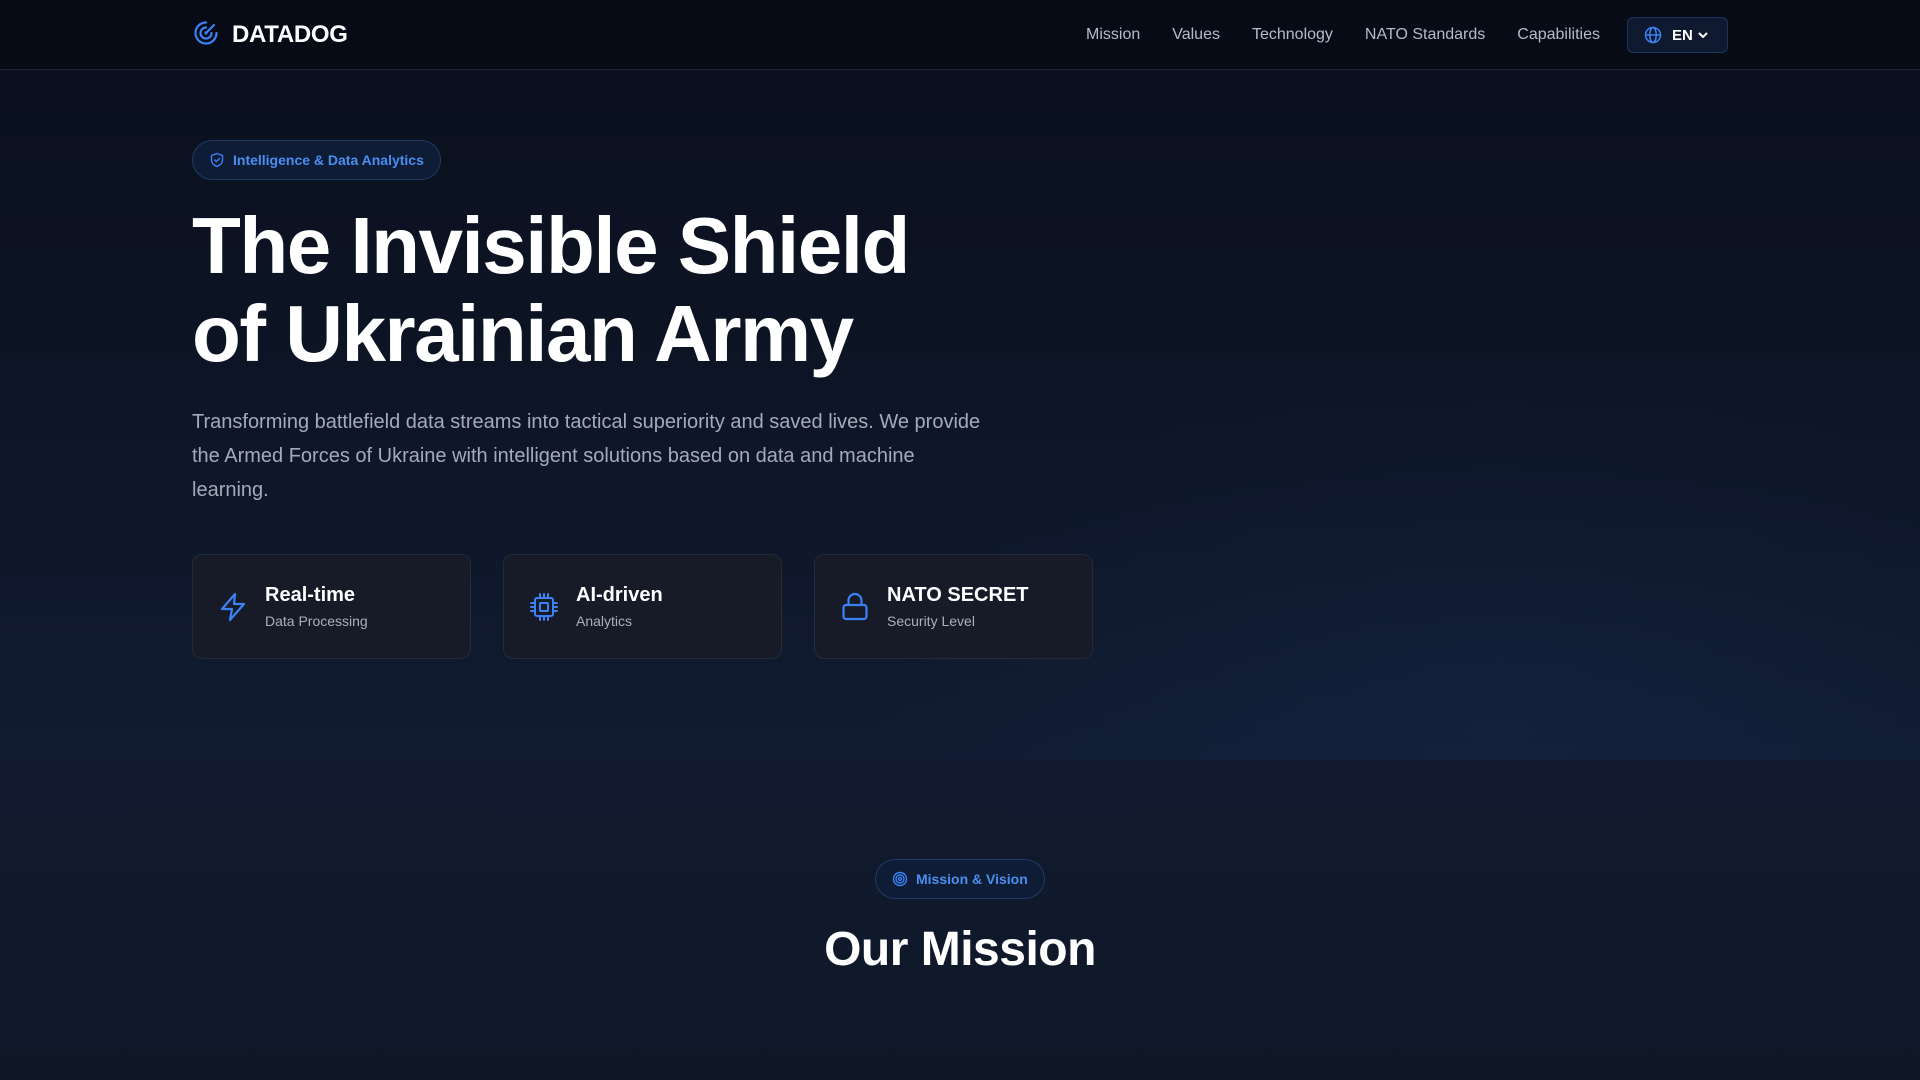 Image resolution: width=1920 pixels, height=1080 pixels. Describe the element at coordinates (619, 595) in the screenshot. I see `feature-card-title: AI-driven` at that location.